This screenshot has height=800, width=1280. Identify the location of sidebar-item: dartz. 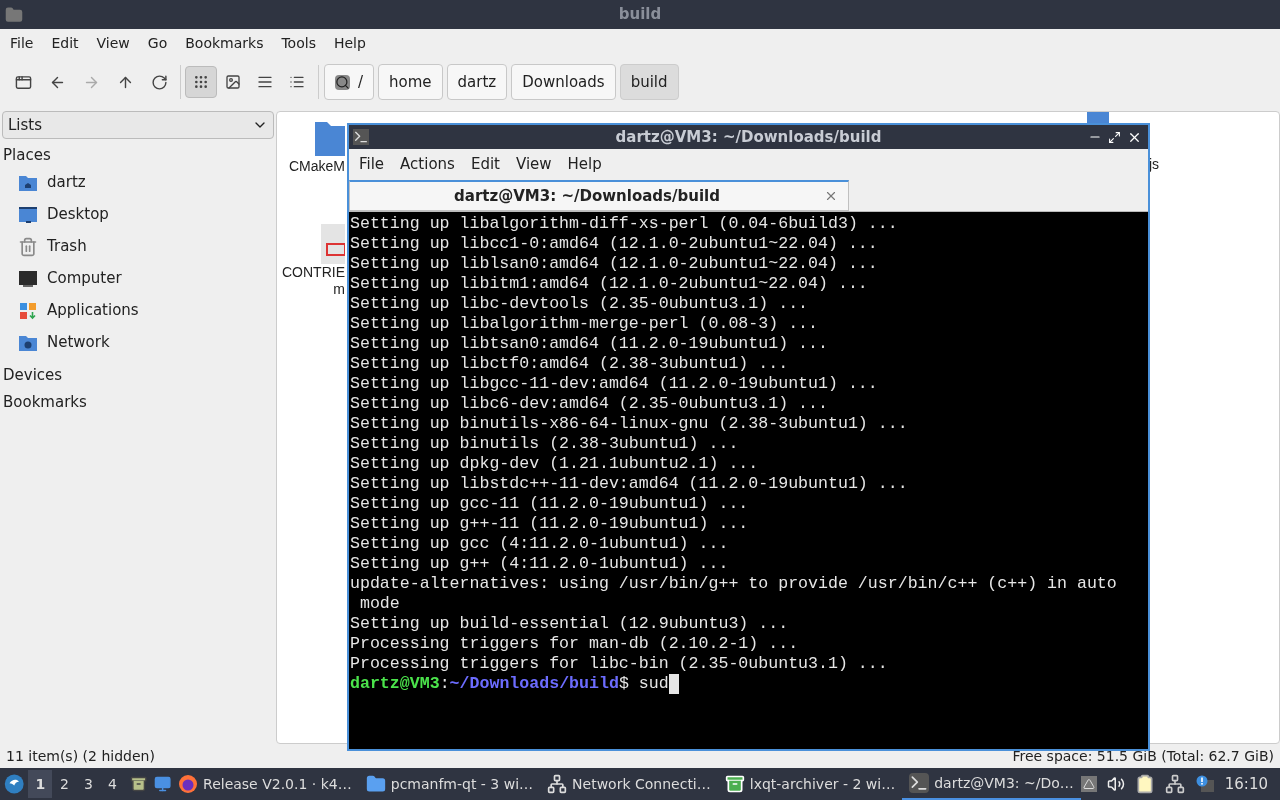
(139, 182).